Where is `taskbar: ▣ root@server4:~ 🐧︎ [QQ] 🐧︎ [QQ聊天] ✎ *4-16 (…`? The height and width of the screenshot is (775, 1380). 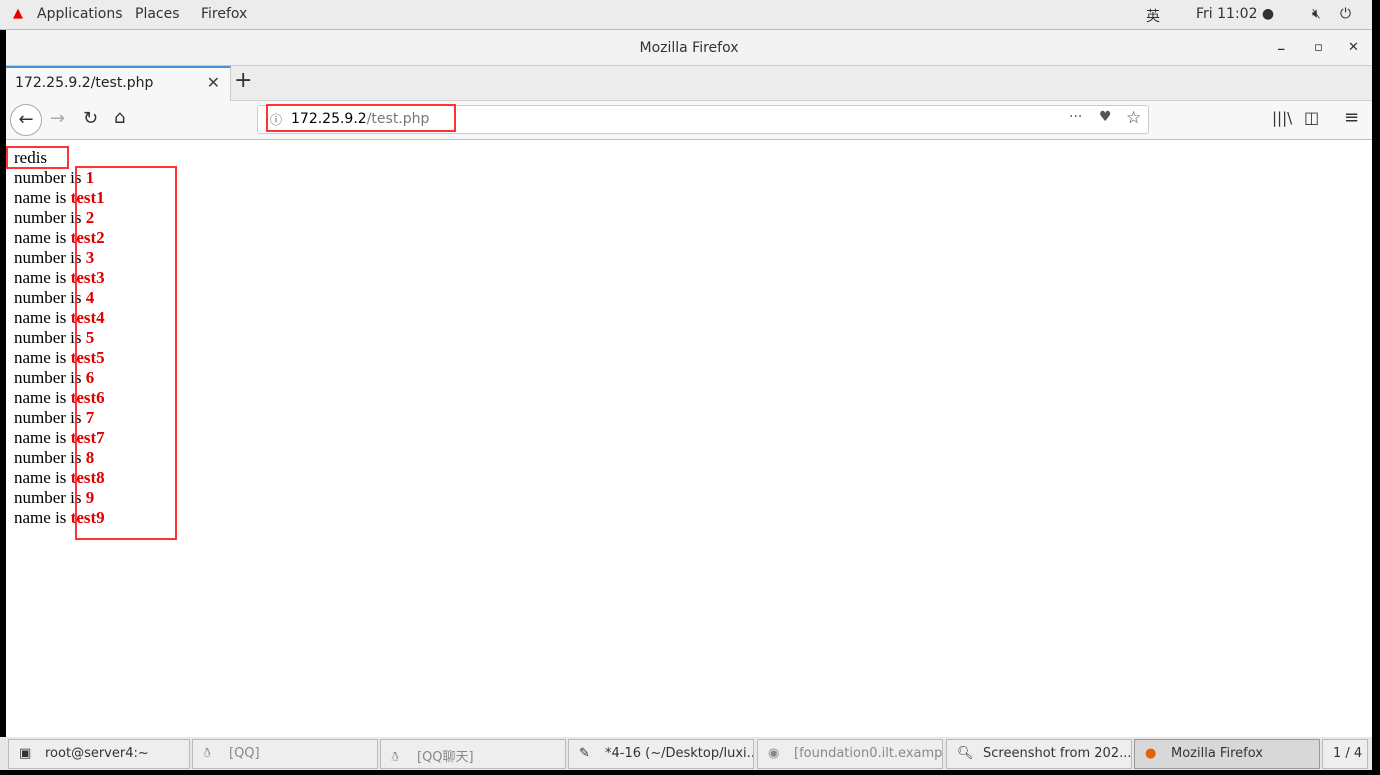 taskbar: ▣ root@server4:~ 🐧︎ [QQ] 🐧︎ [QQ聊天] ✎ *4-16 (… is located at coordinates (686, 753).